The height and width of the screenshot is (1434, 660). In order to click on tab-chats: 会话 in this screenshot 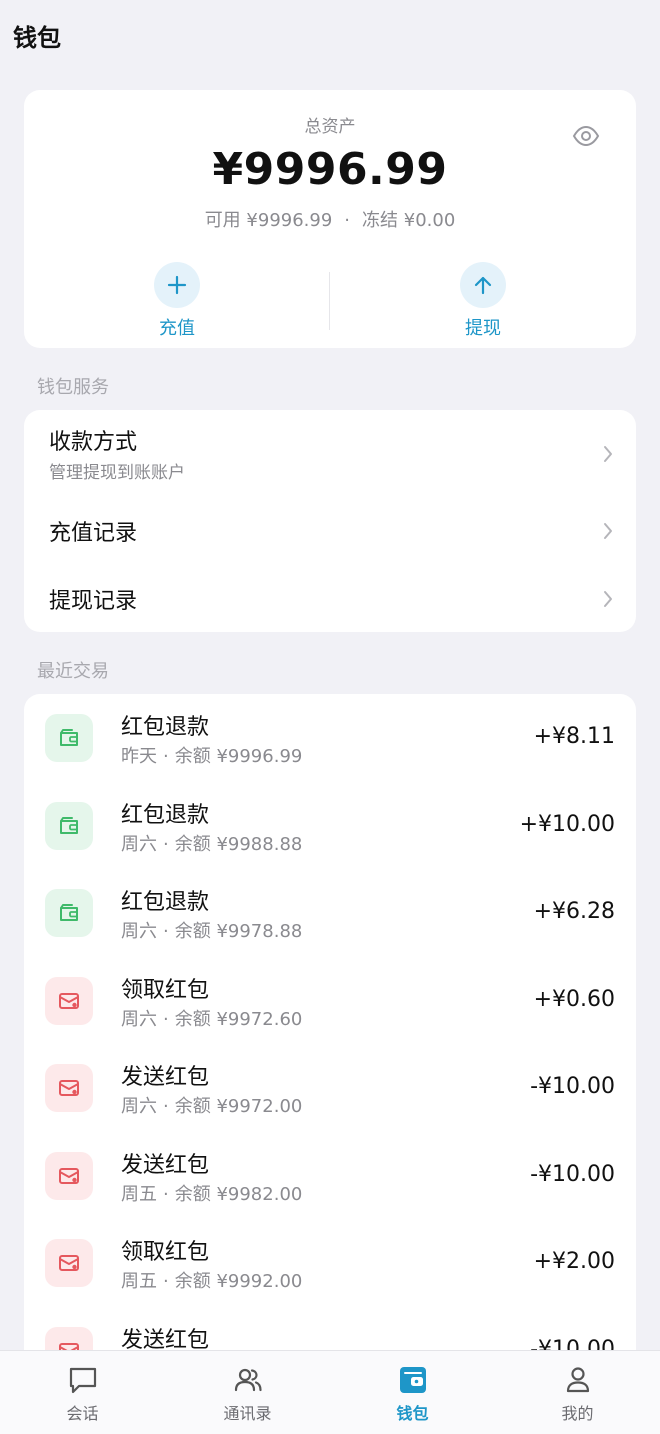, I will do `click(82, 1392)`.